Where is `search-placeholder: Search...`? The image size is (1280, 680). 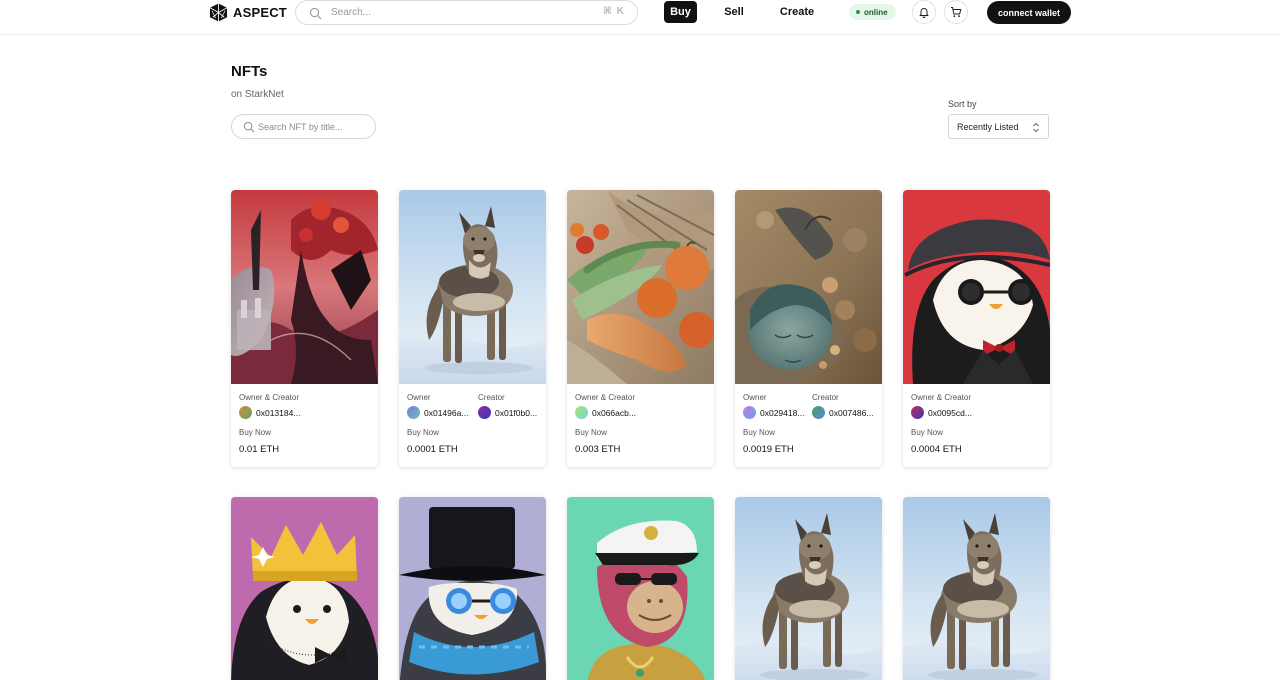
search-placeholder: Search... is located at coordinates (351, 12).